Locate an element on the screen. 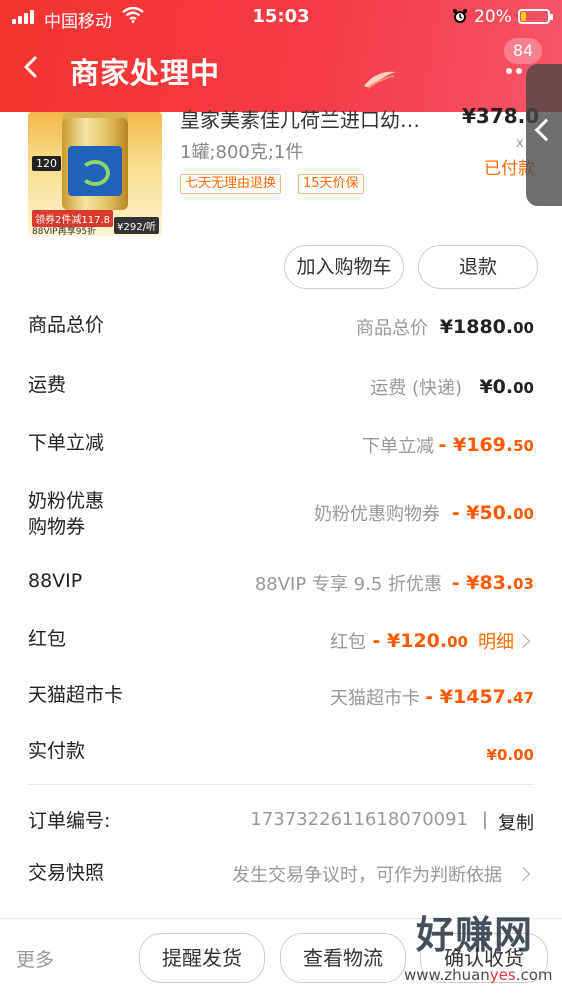  red-packet-detail-link: 明细 is located at coordinates (496, 641).